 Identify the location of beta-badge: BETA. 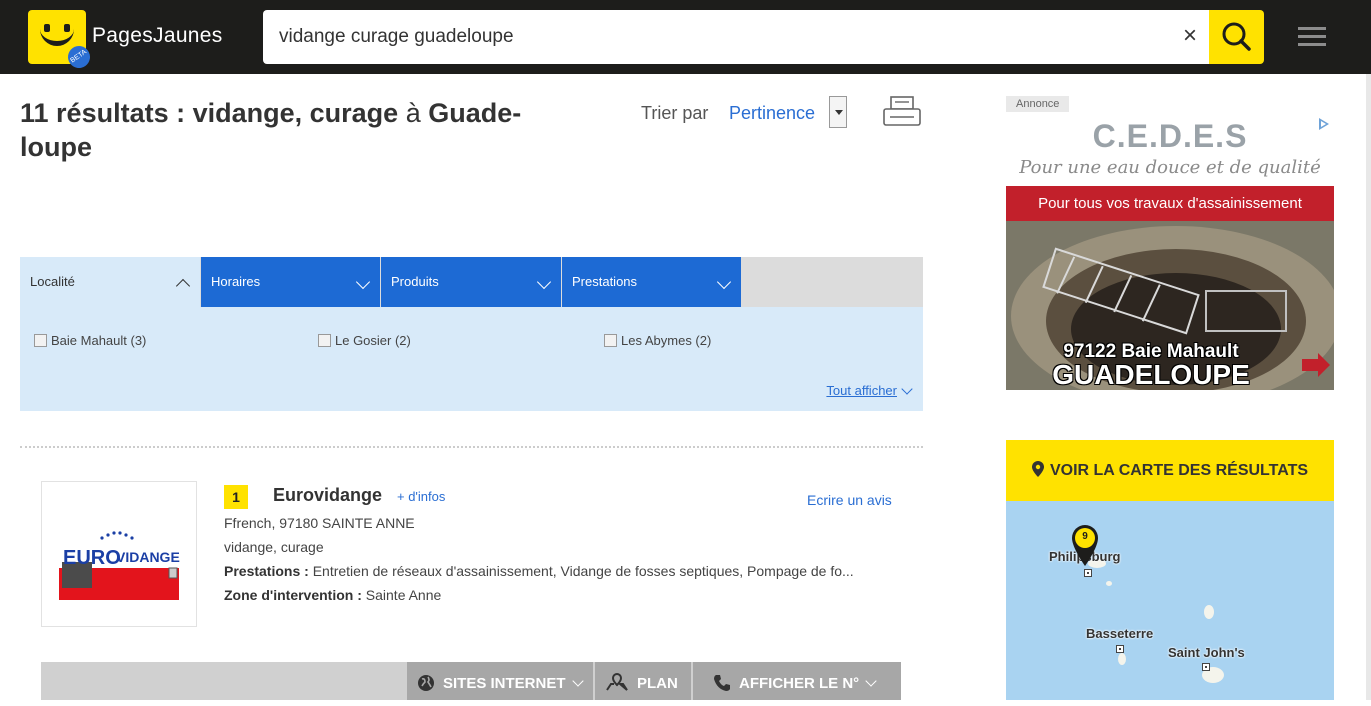
(79, 57).